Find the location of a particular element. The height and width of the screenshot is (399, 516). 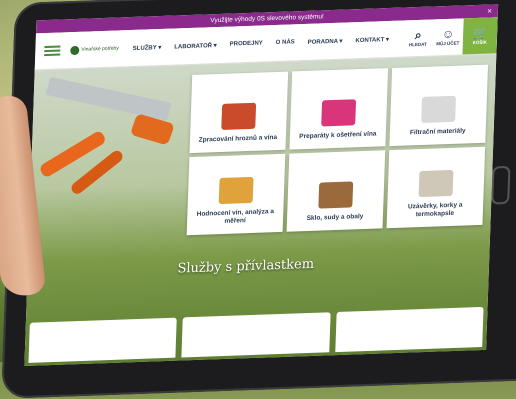

nav-item-sluzby: SLUŽBY ▾ is located at coordinates (147, 47).